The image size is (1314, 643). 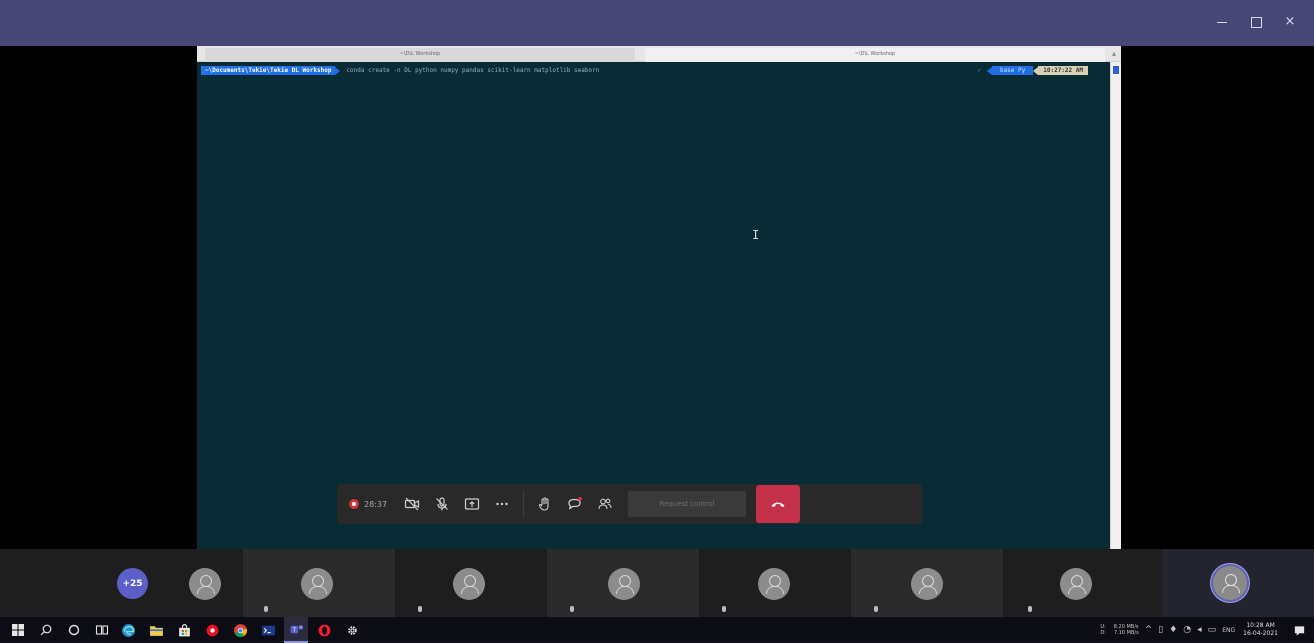 I want to click on cortana-icon, so click(x=74, y=630).